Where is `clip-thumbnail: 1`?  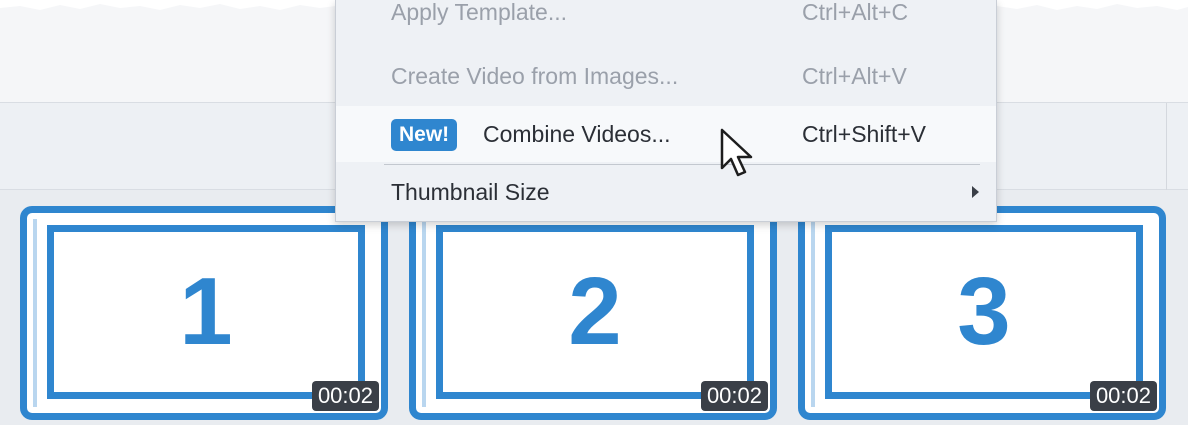
clip-thumbnail: 1 is located at coordinates (206, 312).